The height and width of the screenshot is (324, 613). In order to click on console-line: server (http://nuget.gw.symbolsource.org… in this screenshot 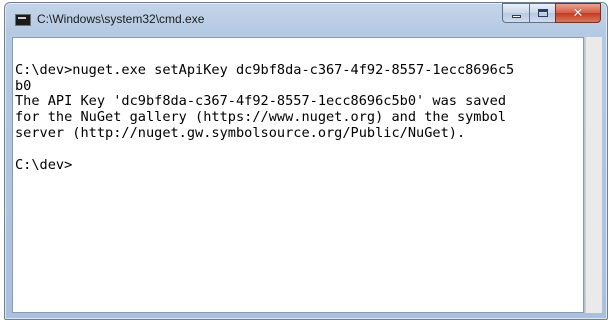, I will do `click(240, 132)`.